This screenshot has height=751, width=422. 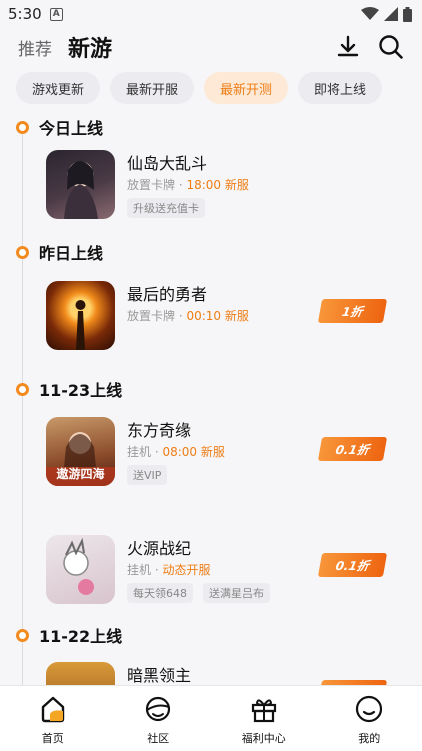 I want to click on notification-a-icon: A, so click(x=56, y=14).